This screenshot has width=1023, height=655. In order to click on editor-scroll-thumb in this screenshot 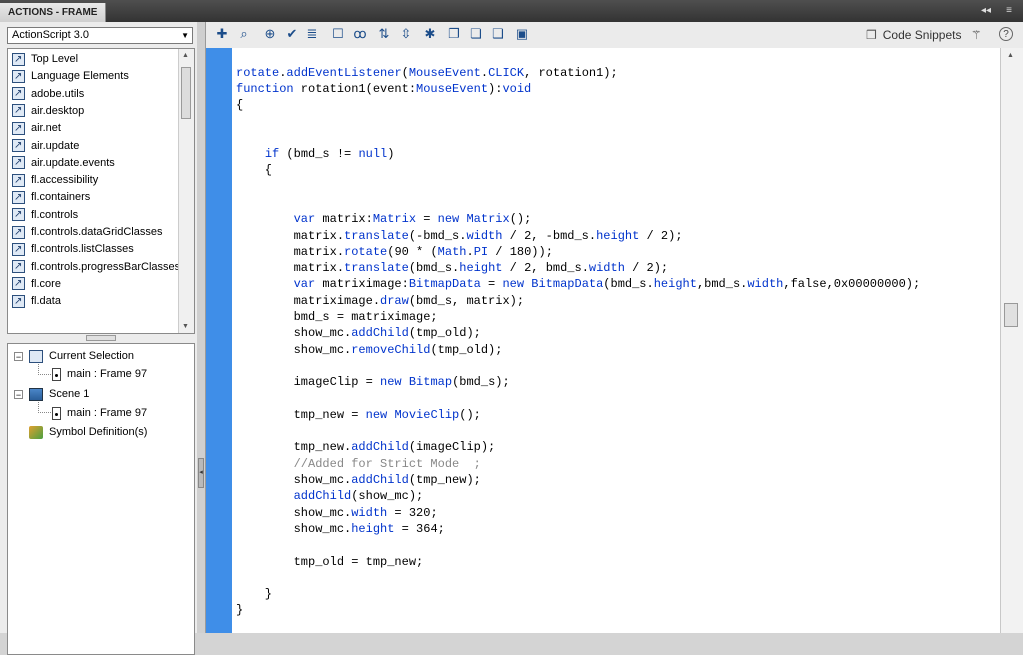, I will do `click(1011, 315)`.